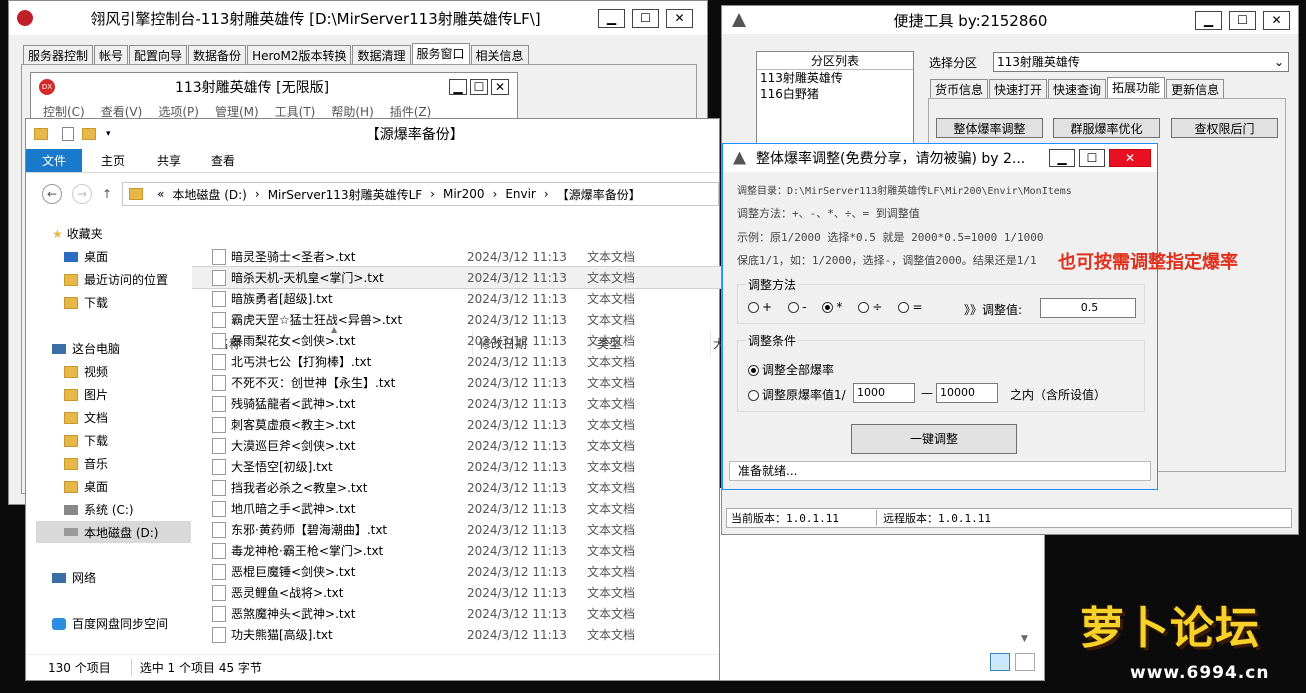 The image size is (1306, 693). What do you see at coordinates (47, 87) in the screenshot?
I see `dx-icon: DX` at bounding box center [47, 87].